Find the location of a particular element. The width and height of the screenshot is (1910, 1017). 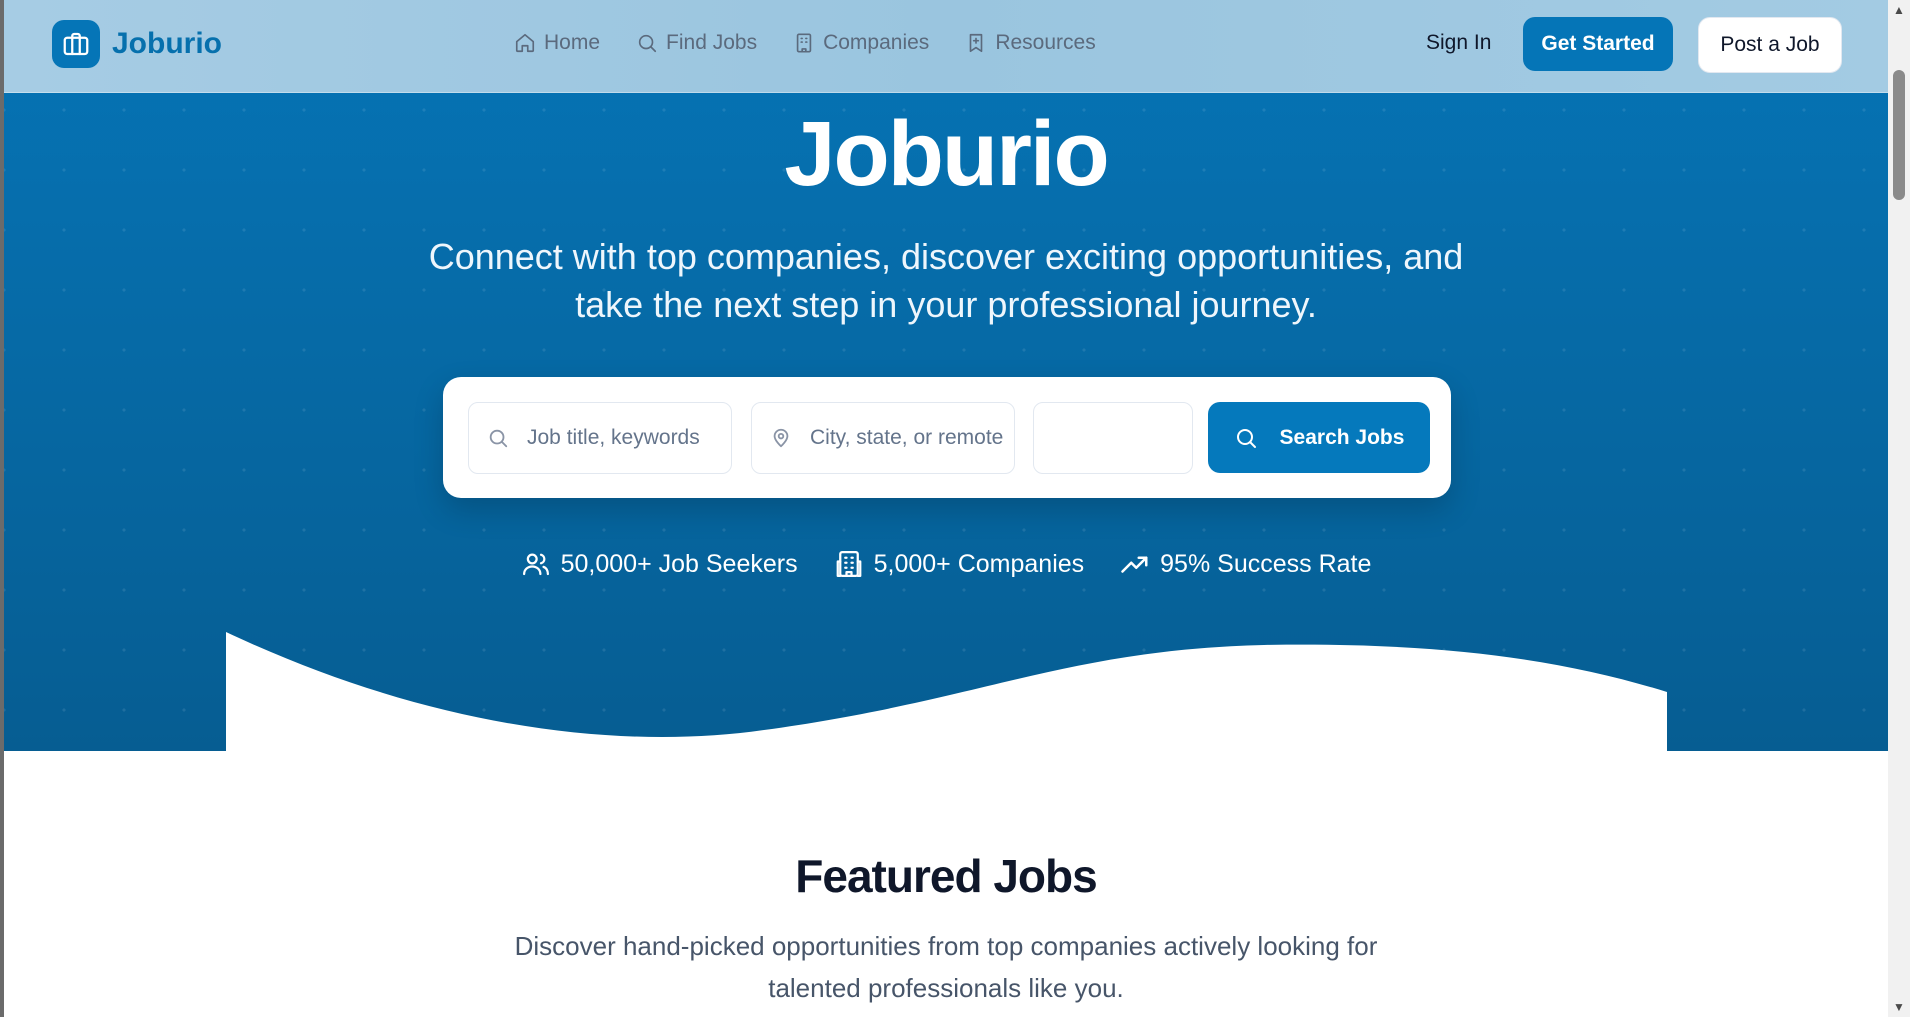

stat-success-rate: 95% Success Rate is located at coordinates (1245, 564).